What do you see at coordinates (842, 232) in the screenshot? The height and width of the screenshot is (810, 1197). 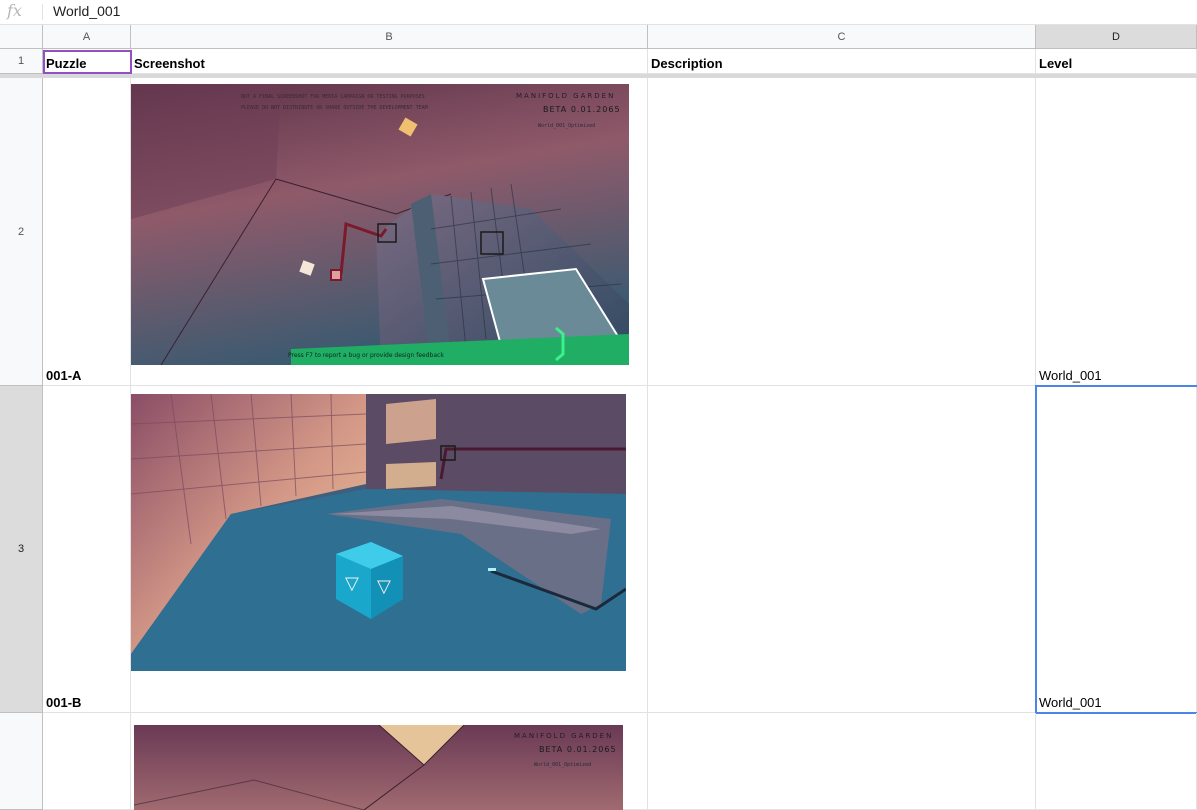 I see `cell-c2` at bounding box center [842, 232].